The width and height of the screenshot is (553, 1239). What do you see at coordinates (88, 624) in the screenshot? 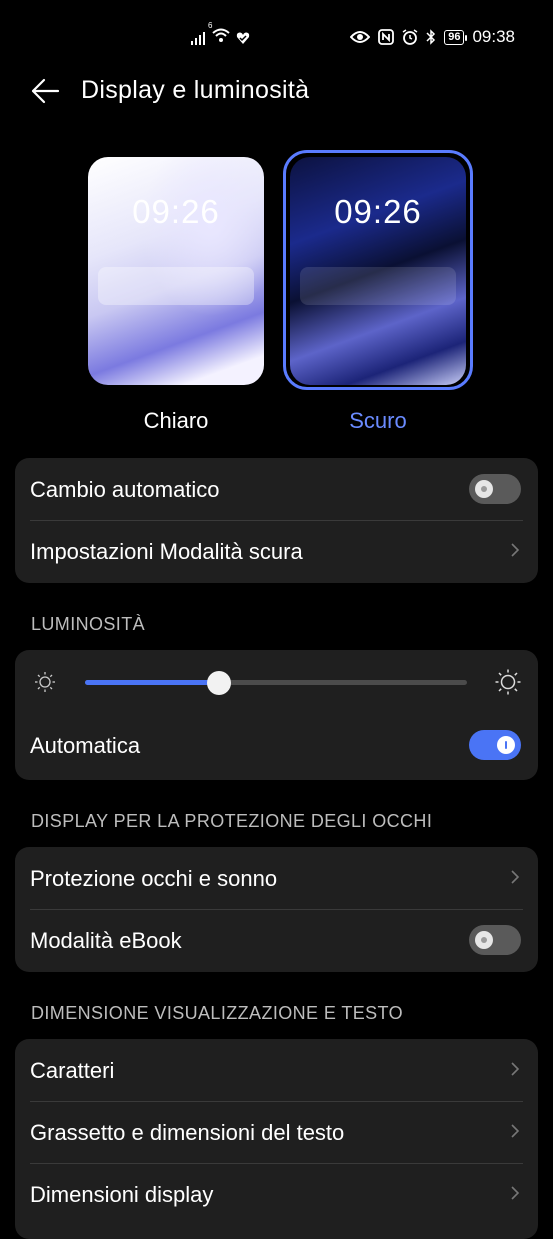
I see `brightness-section-title: LUMINOSITÀ` at bounding box center [88, 624].